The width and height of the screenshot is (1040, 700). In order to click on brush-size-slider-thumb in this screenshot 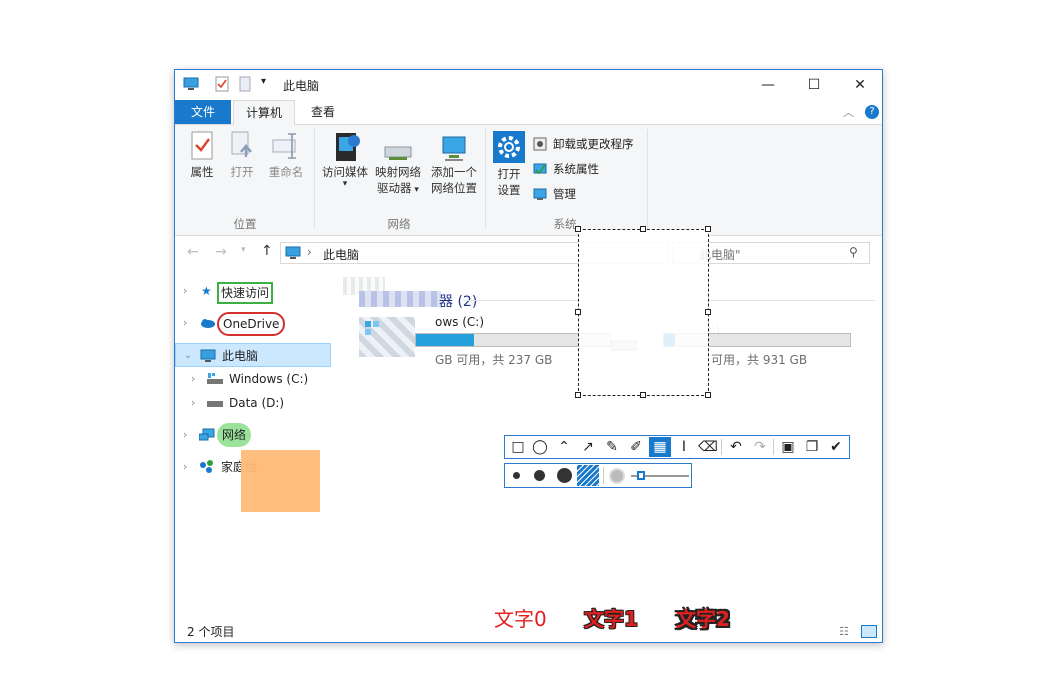, I will do `click(641, 475)`.